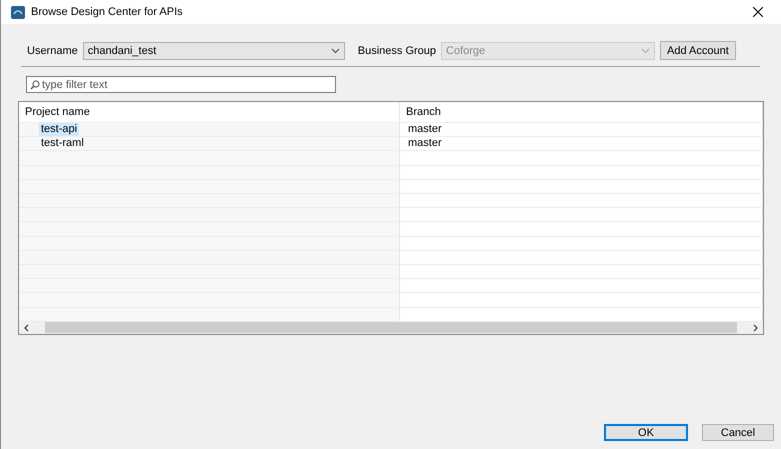 The image size is (781, 449). What do you see at coordinates (52, 50) in the screenshot?
I see `username-label: Username` at bounding box center [52, 50].